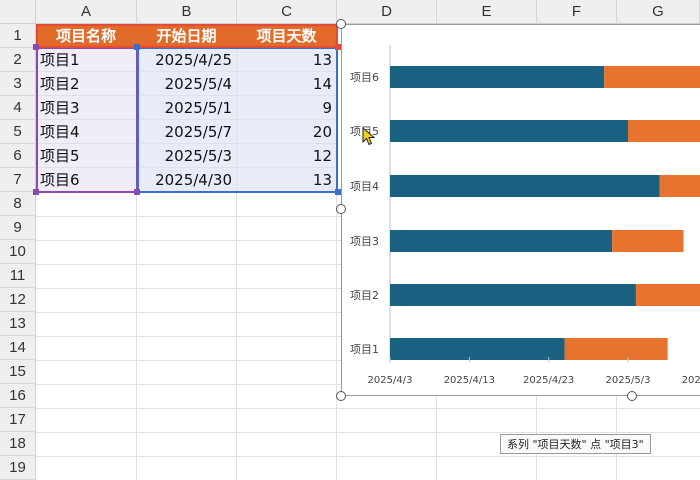 The height and width of the screenshot is (480, 700). I want to click on cell-c7: 13, so click(287, 180).